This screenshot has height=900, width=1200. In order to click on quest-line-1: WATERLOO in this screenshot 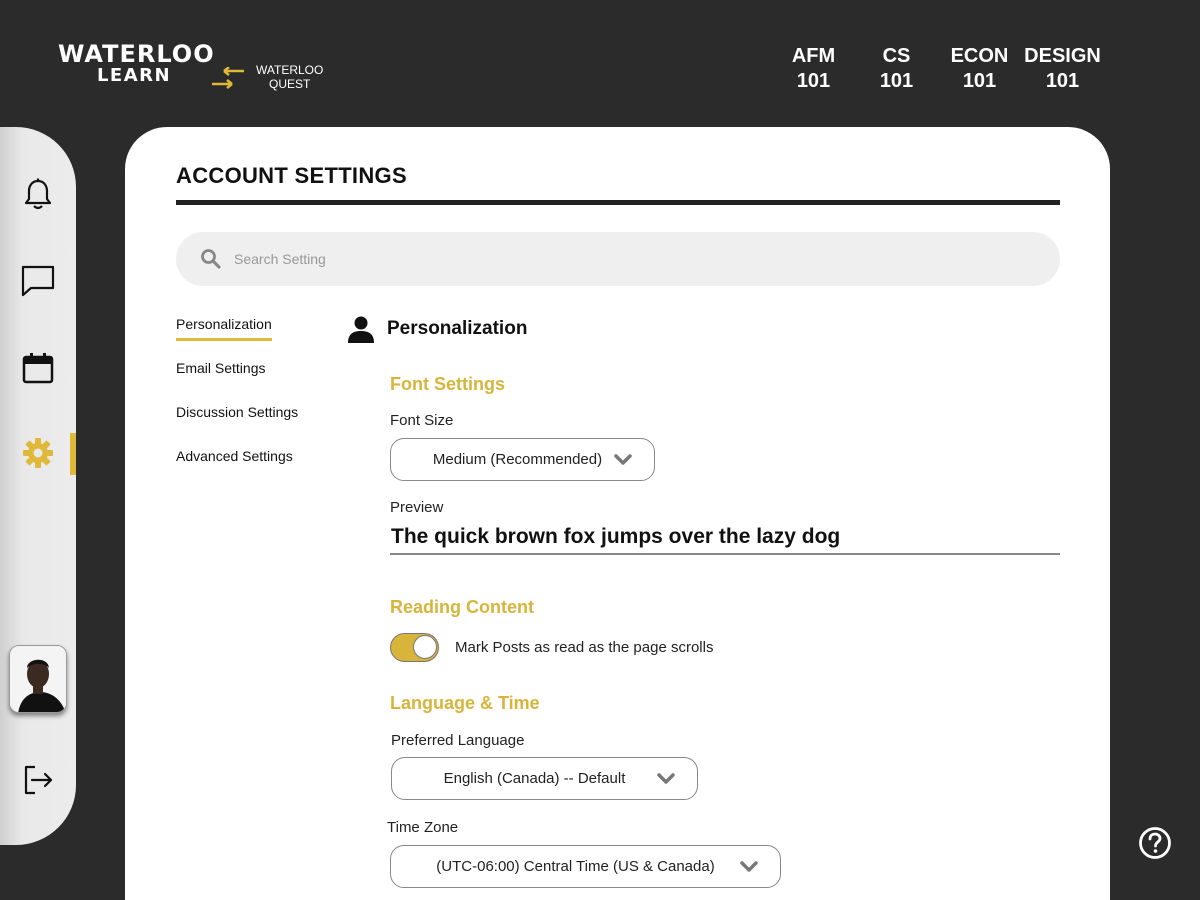, I will do `click(290, 70)`.